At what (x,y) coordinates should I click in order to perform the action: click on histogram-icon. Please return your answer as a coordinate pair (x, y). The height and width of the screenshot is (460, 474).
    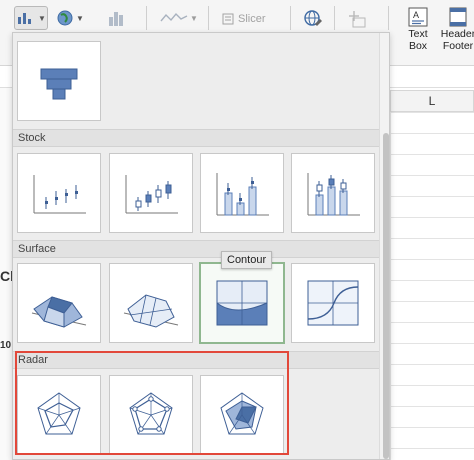
    Looking at the image, I should click on (116, 19).